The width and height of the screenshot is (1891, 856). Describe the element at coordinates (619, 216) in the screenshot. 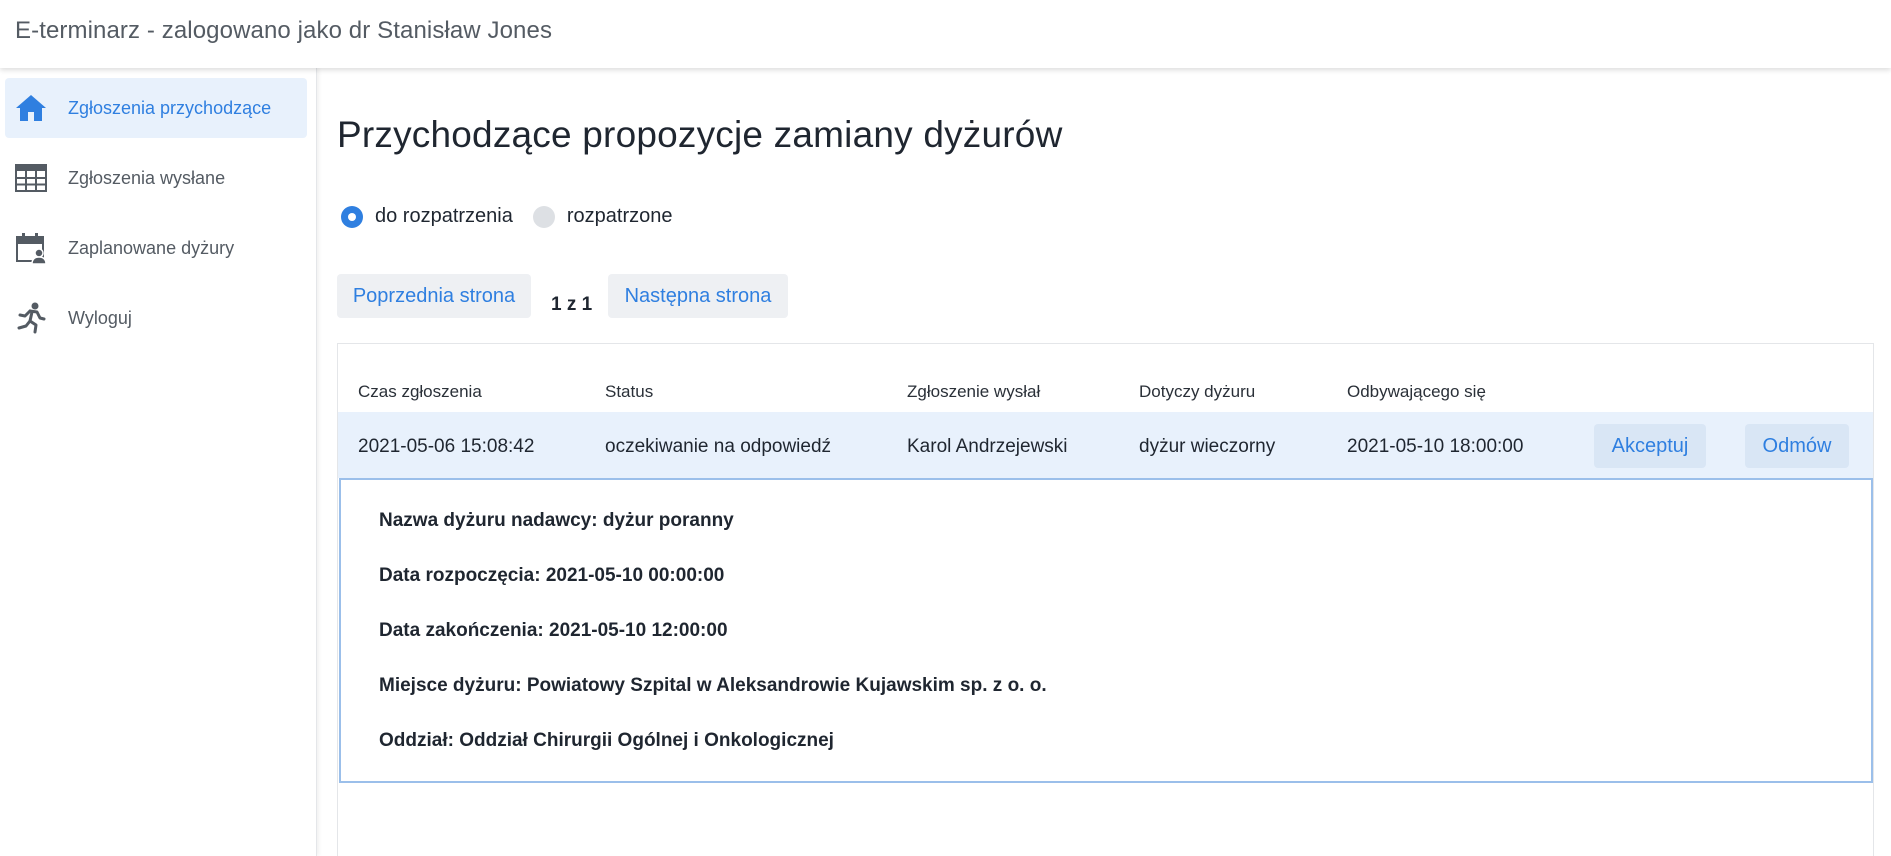

I see `radio-label: rozpatrzone` at that location.